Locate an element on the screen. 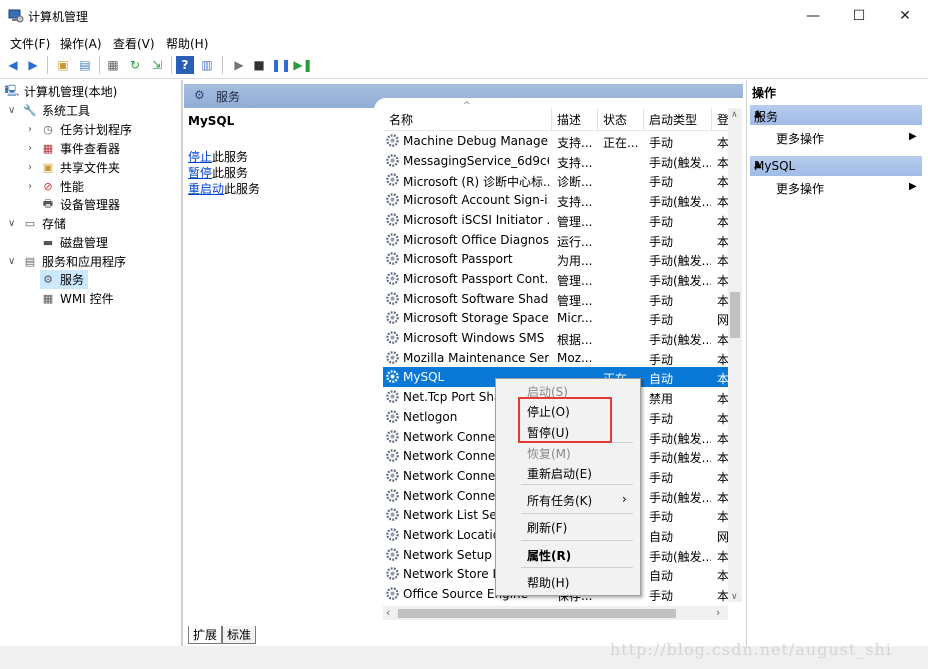  context-menu-item: 帮助(H) is located at coordinates (548, 582).